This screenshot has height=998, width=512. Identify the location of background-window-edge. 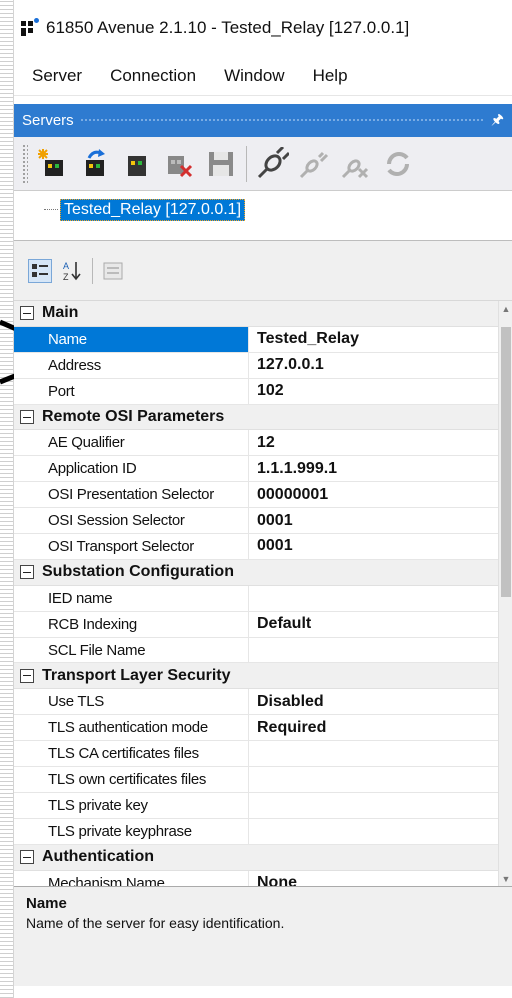
(7, 499).